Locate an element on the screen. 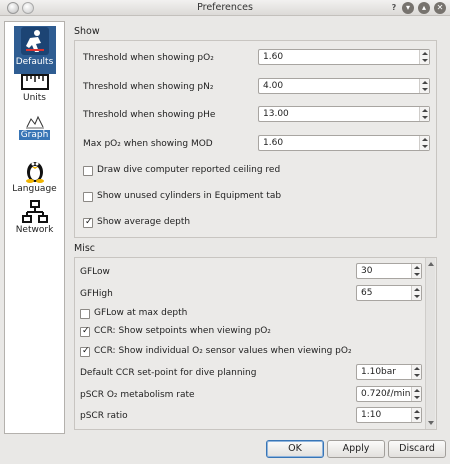 The width and height of the screenshot is (450, 464). threshold-pn2-spinbox: 4.00 is located at coordinates (344, 86).